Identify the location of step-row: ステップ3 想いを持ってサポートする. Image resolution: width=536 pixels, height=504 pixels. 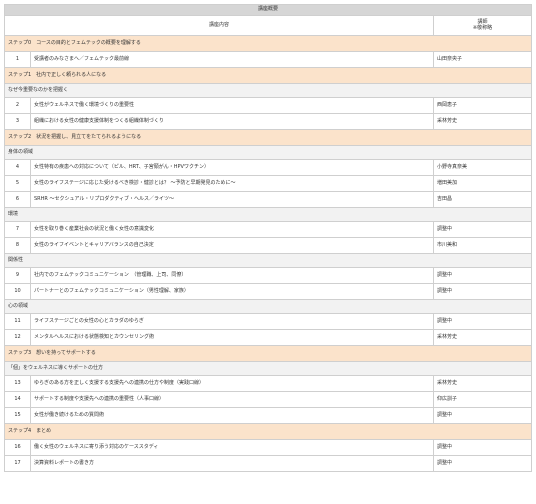
(268, 353).